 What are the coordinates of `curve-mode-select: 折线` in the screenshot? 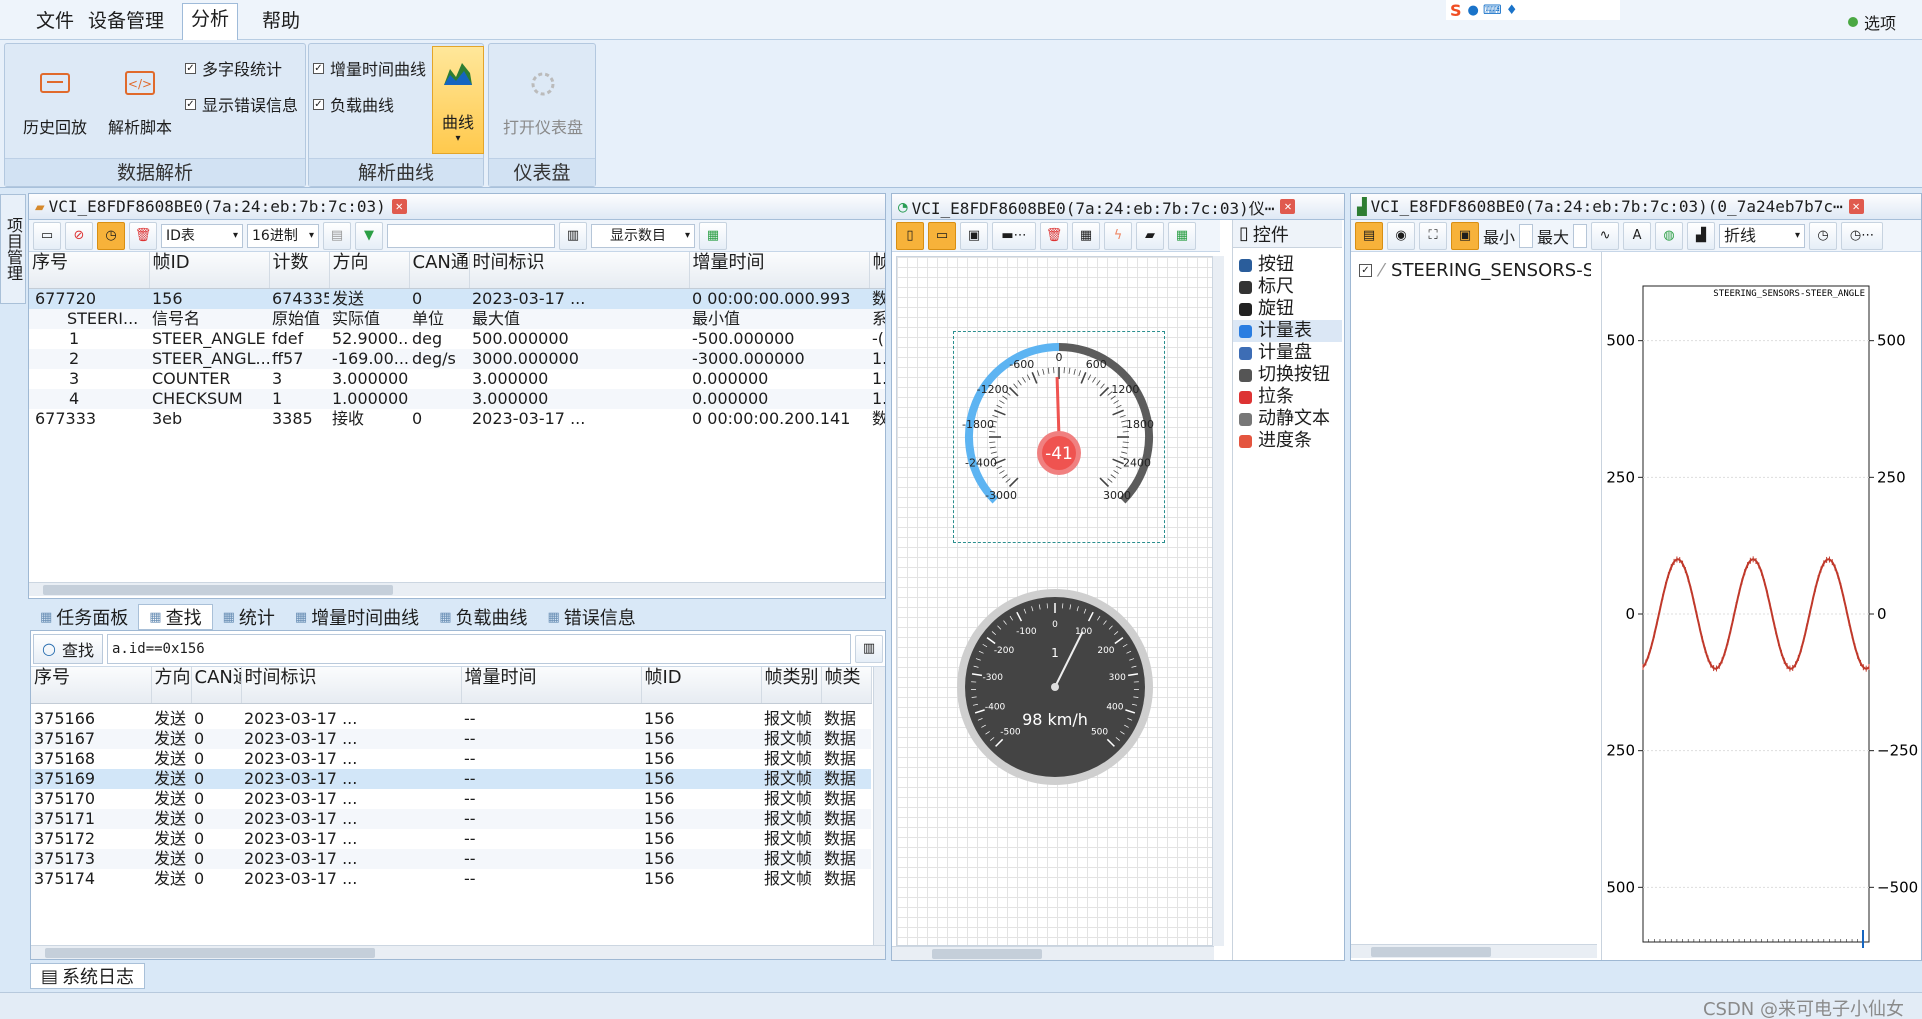 It's located at (1762, 235).